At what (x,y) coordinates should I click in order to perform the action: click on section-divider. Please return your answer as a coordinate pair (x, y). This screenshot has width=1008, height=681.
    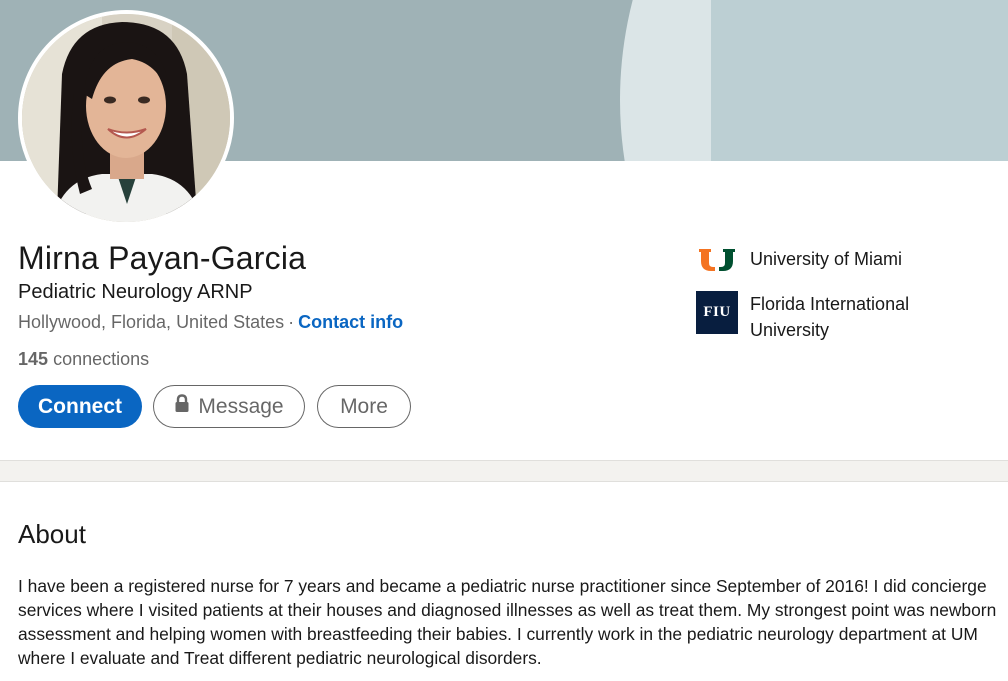
    Looking at the image, I should click on (504, 471).